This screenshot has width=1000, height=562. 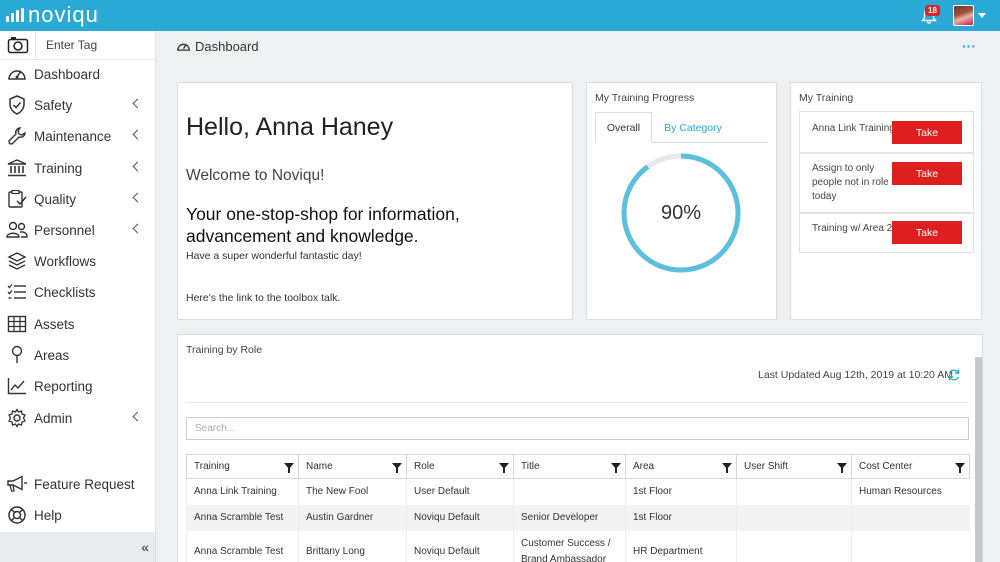 What do you see at coordinates (77, 547) in the screenshot?
I see `collapse-sidebar-button: «` at bounding box center [77, 547].